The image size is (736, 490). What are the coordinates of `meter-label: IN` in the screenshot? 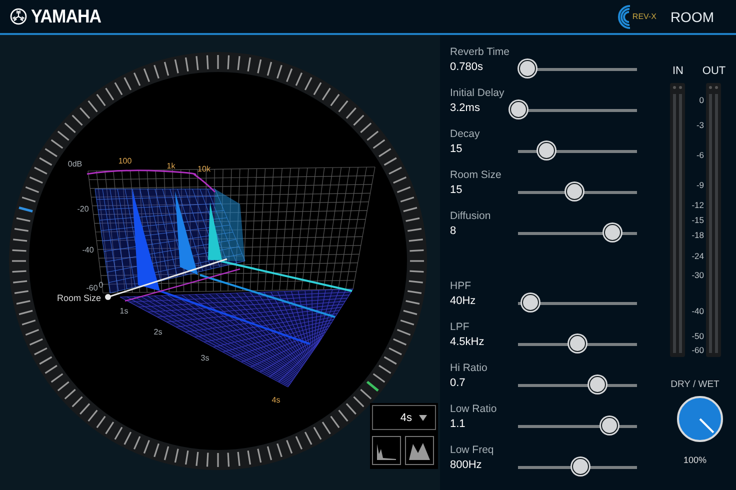 It's located at (678, 71).